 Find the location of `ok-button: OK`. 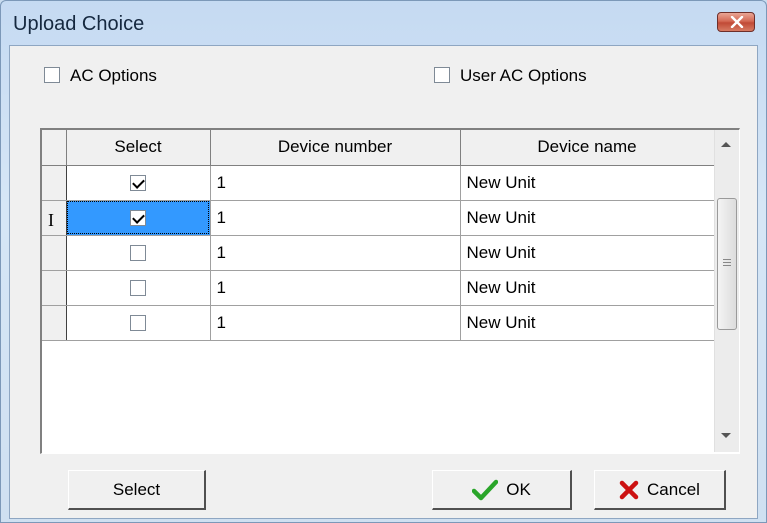

ok-button: OK is located at coordinates (502, 490).